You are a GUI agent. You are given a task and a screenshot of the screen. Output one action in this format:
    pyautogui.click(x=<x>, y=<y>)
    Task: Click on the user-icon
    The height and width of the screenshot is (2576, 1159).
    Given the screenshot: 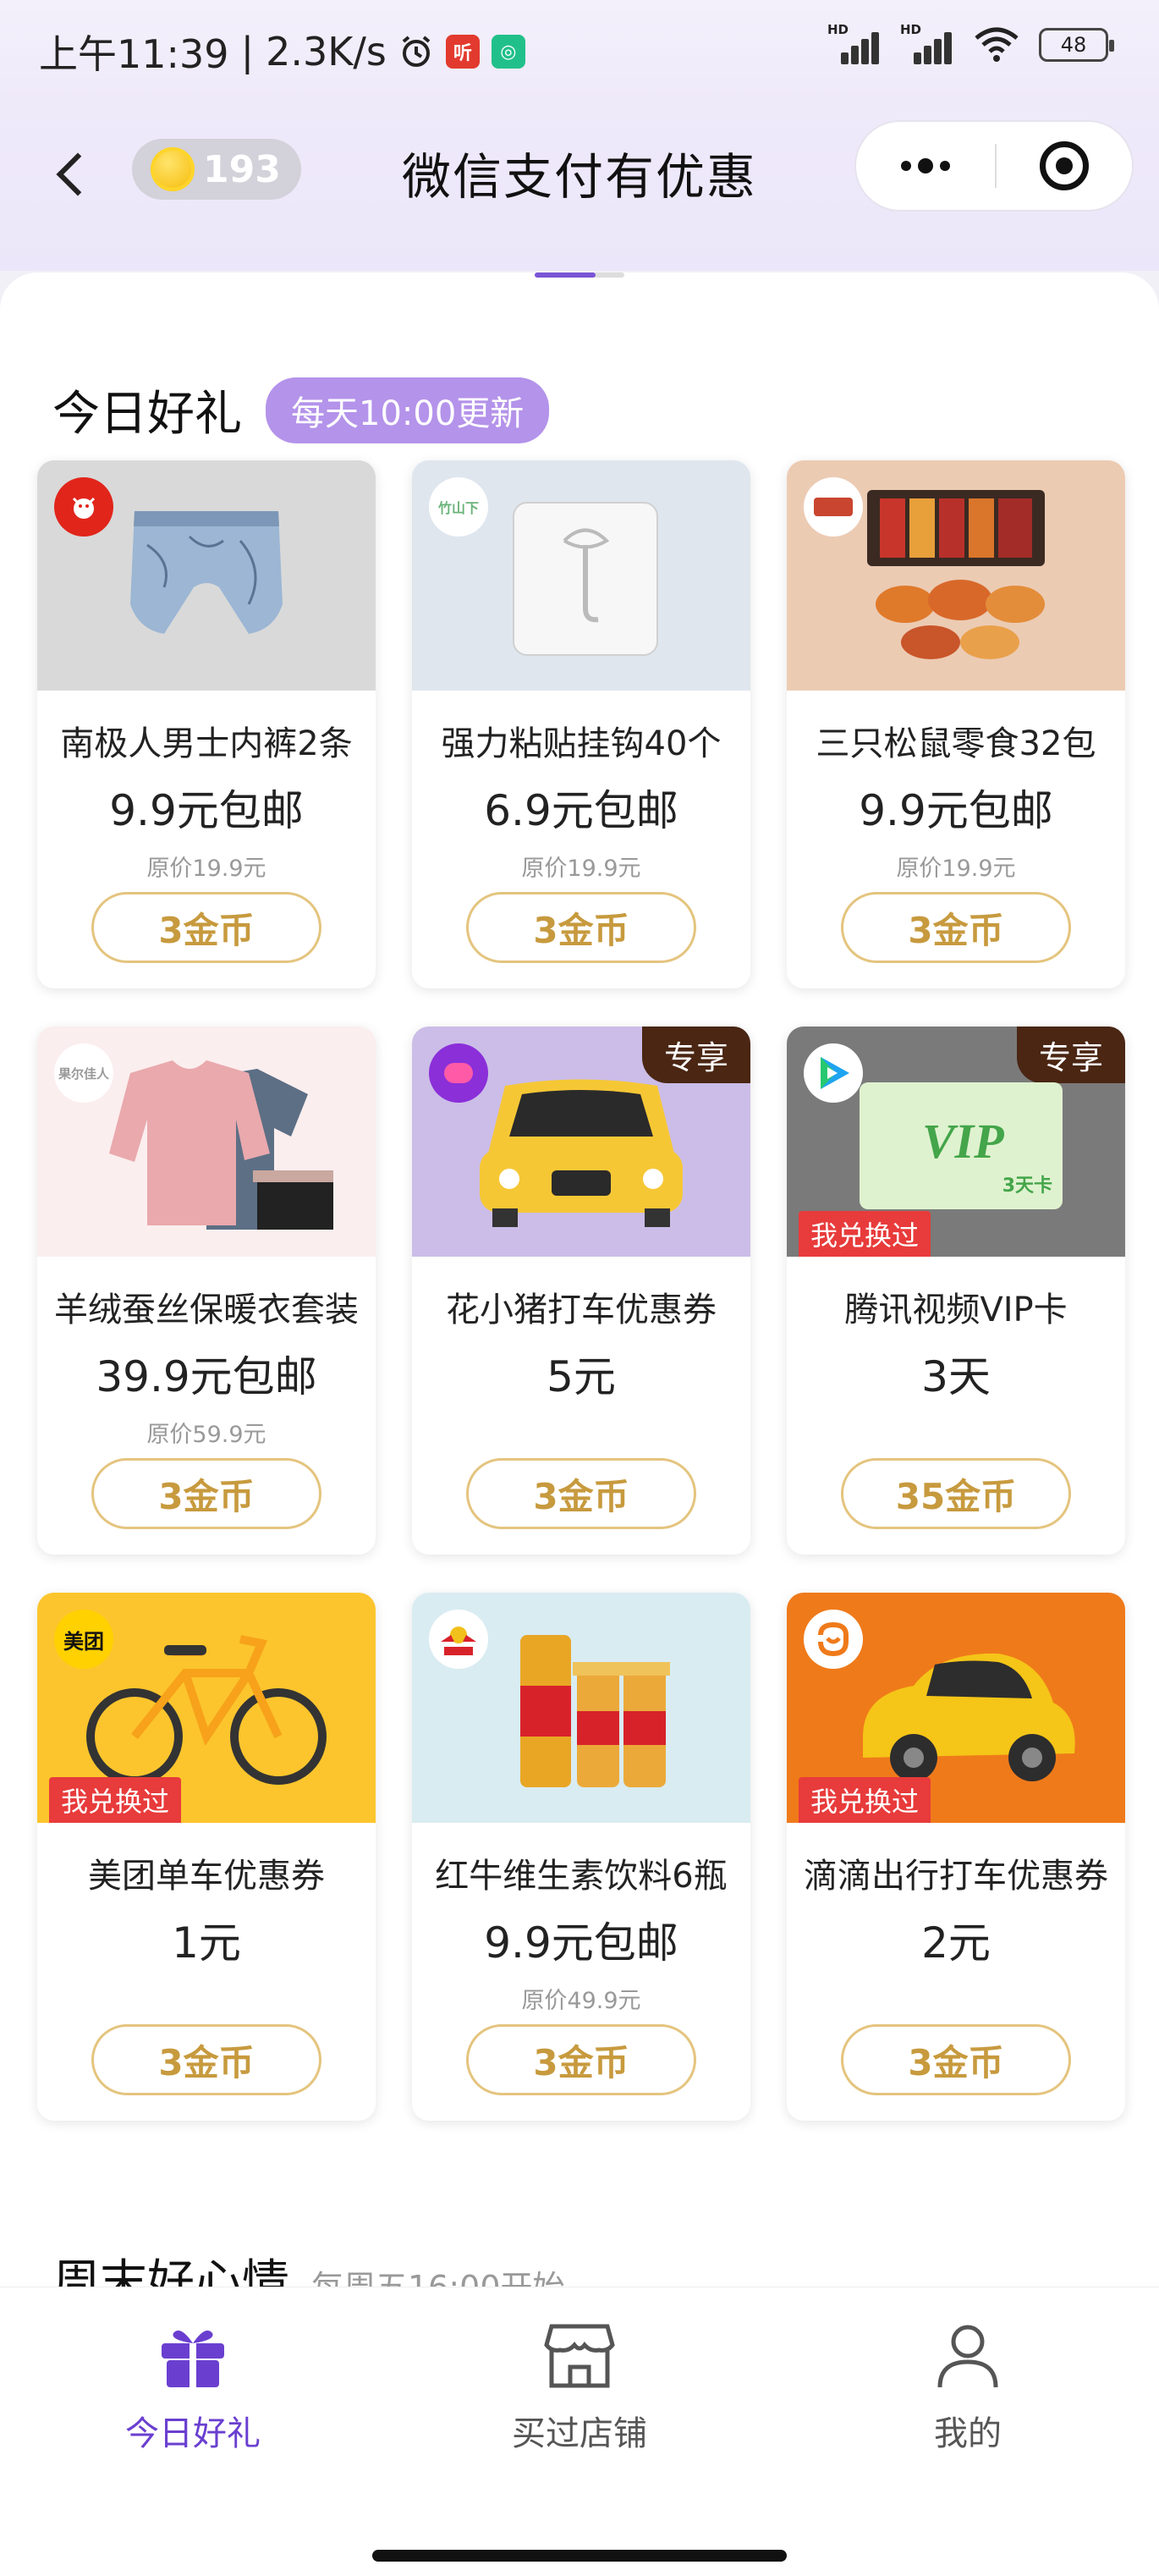 What is the action you would take?
    pyautogui.click(x=967, y=2356)
    